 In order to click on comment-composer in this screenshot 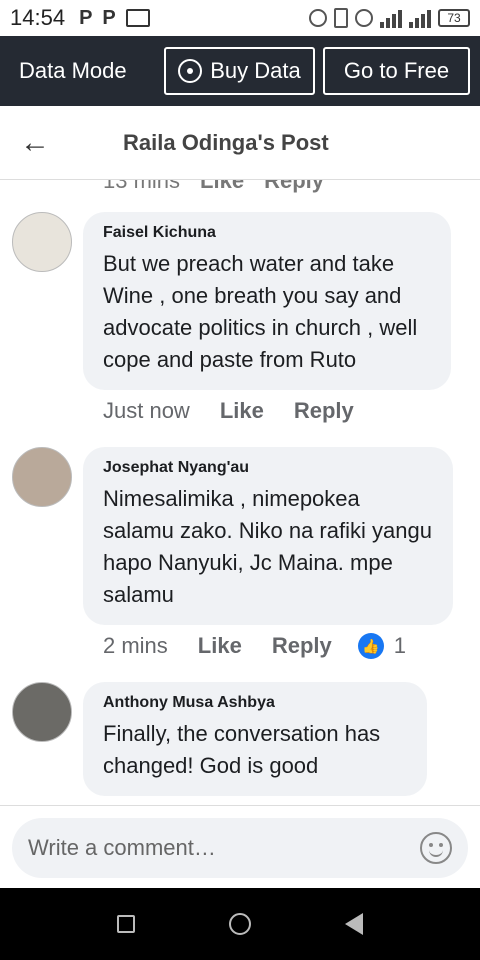, I will do `click(240, 846)`.